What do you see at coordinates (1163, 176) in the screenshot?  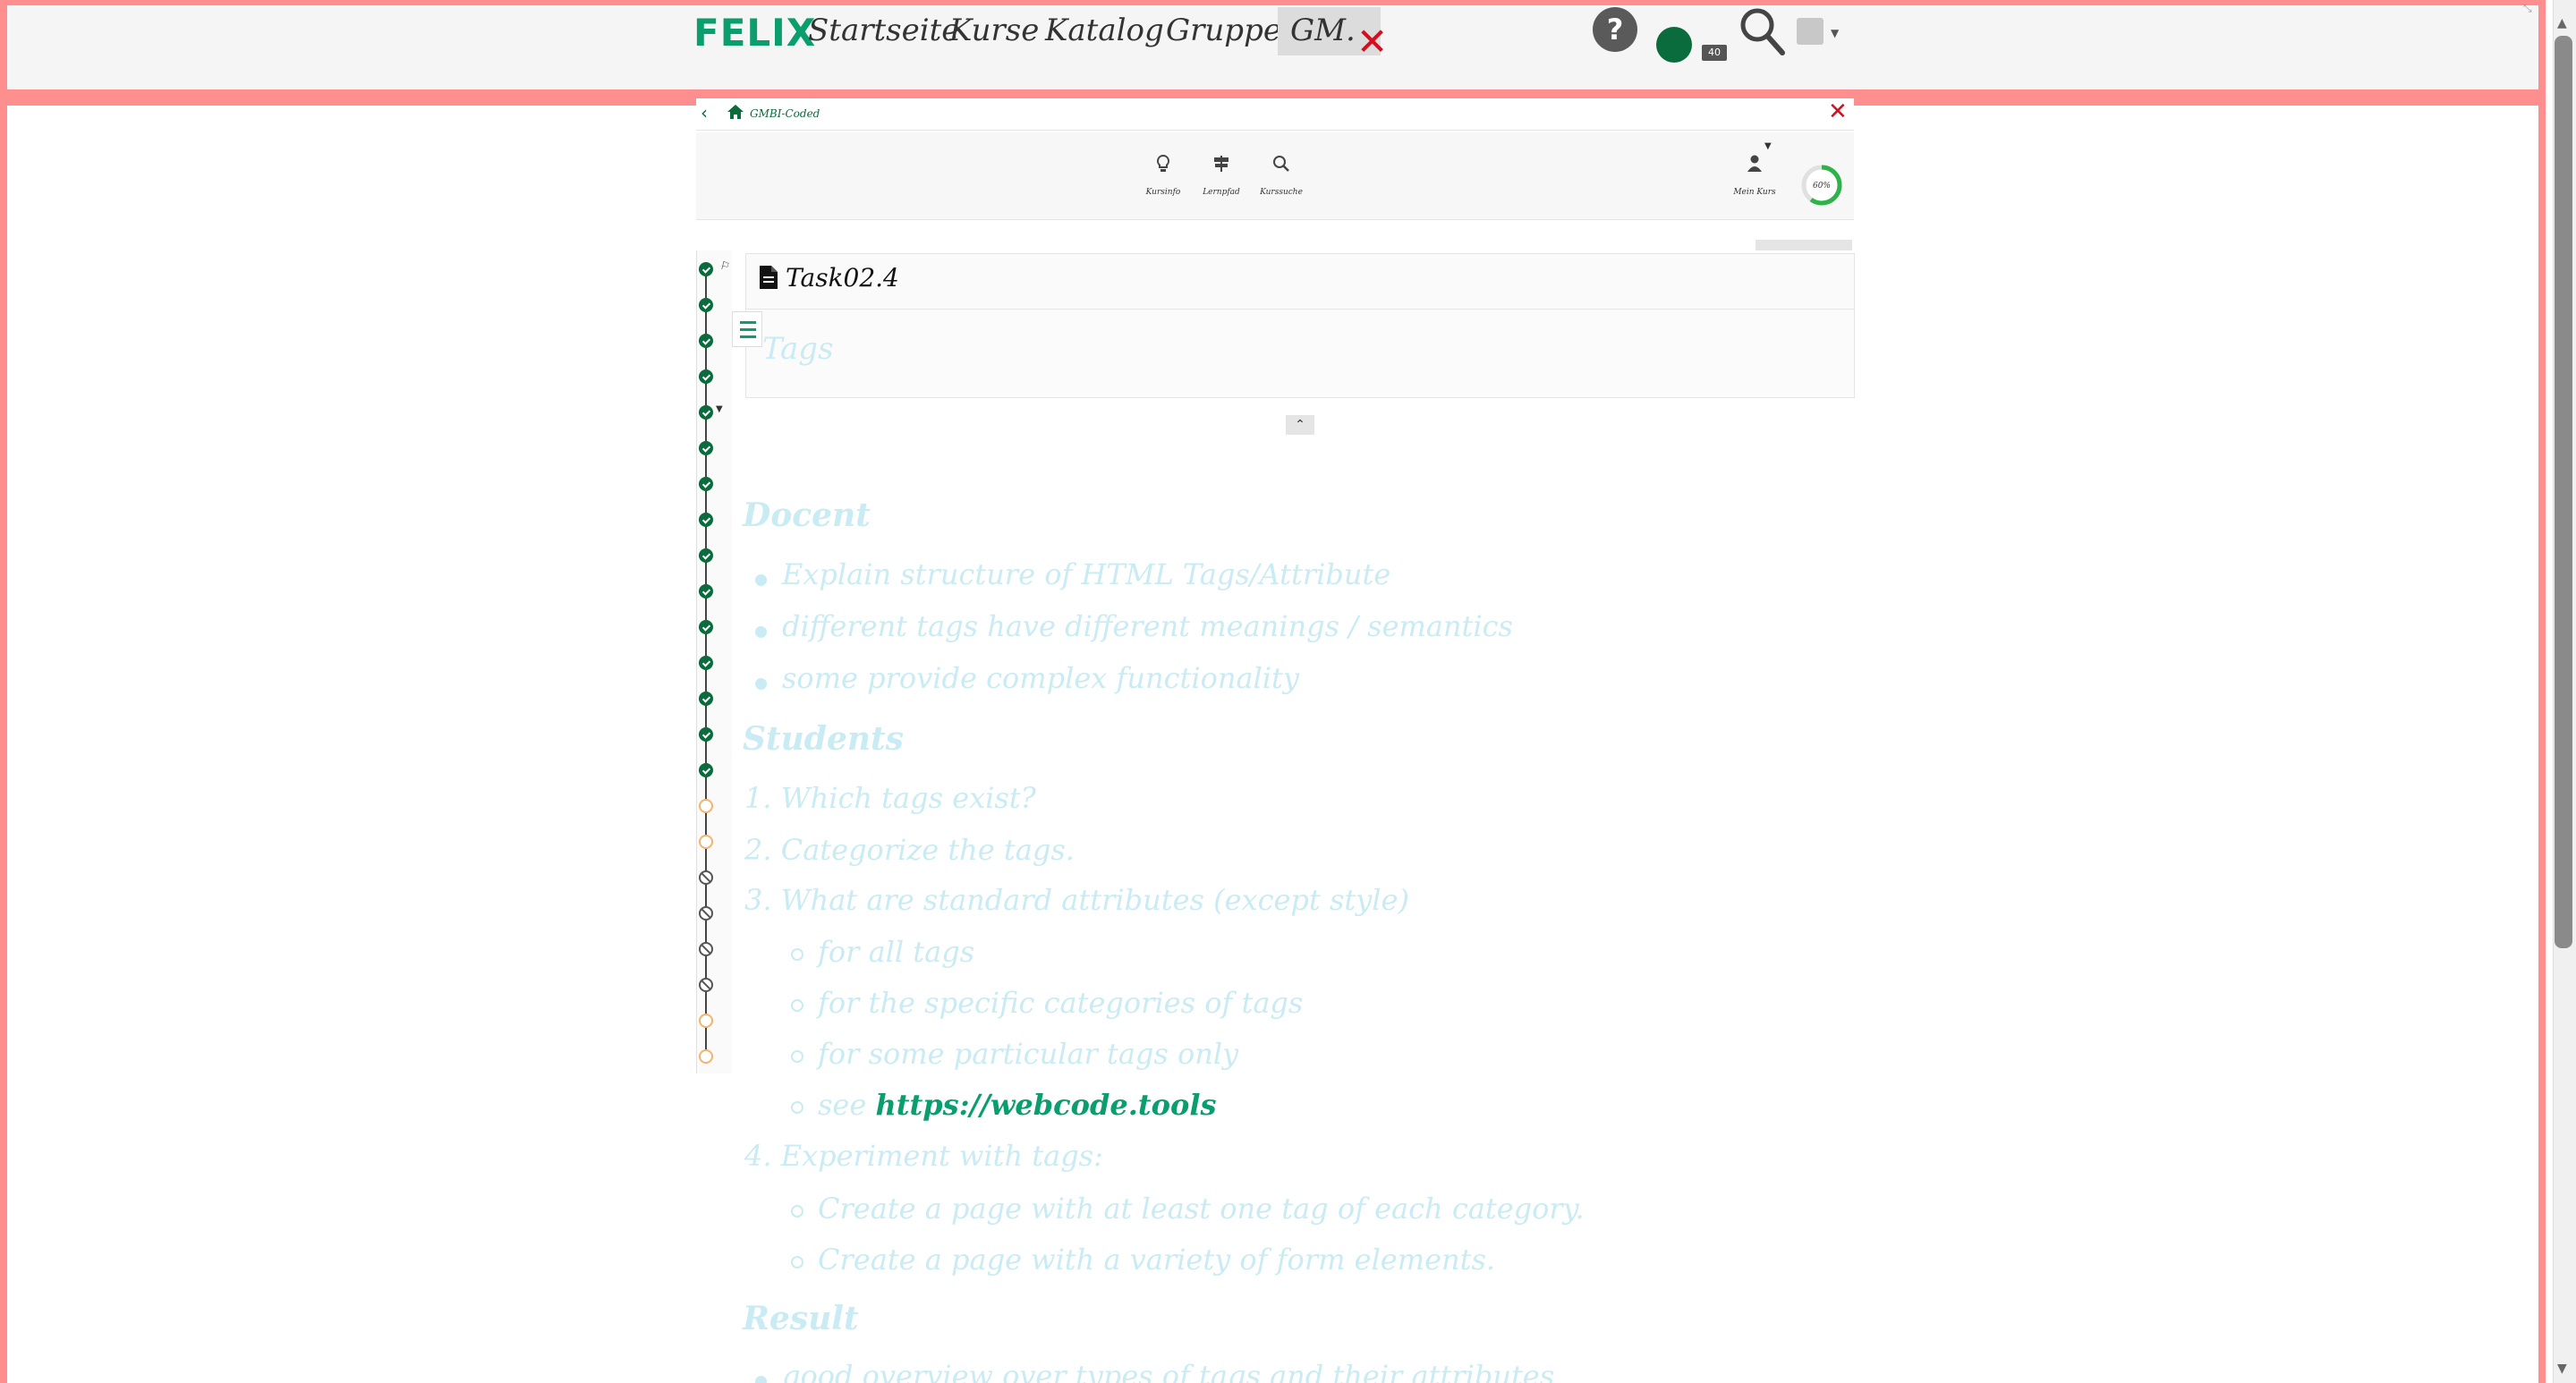 I see `tool-kursinfo: Kursinfo` at bounding box center [1163, 176].